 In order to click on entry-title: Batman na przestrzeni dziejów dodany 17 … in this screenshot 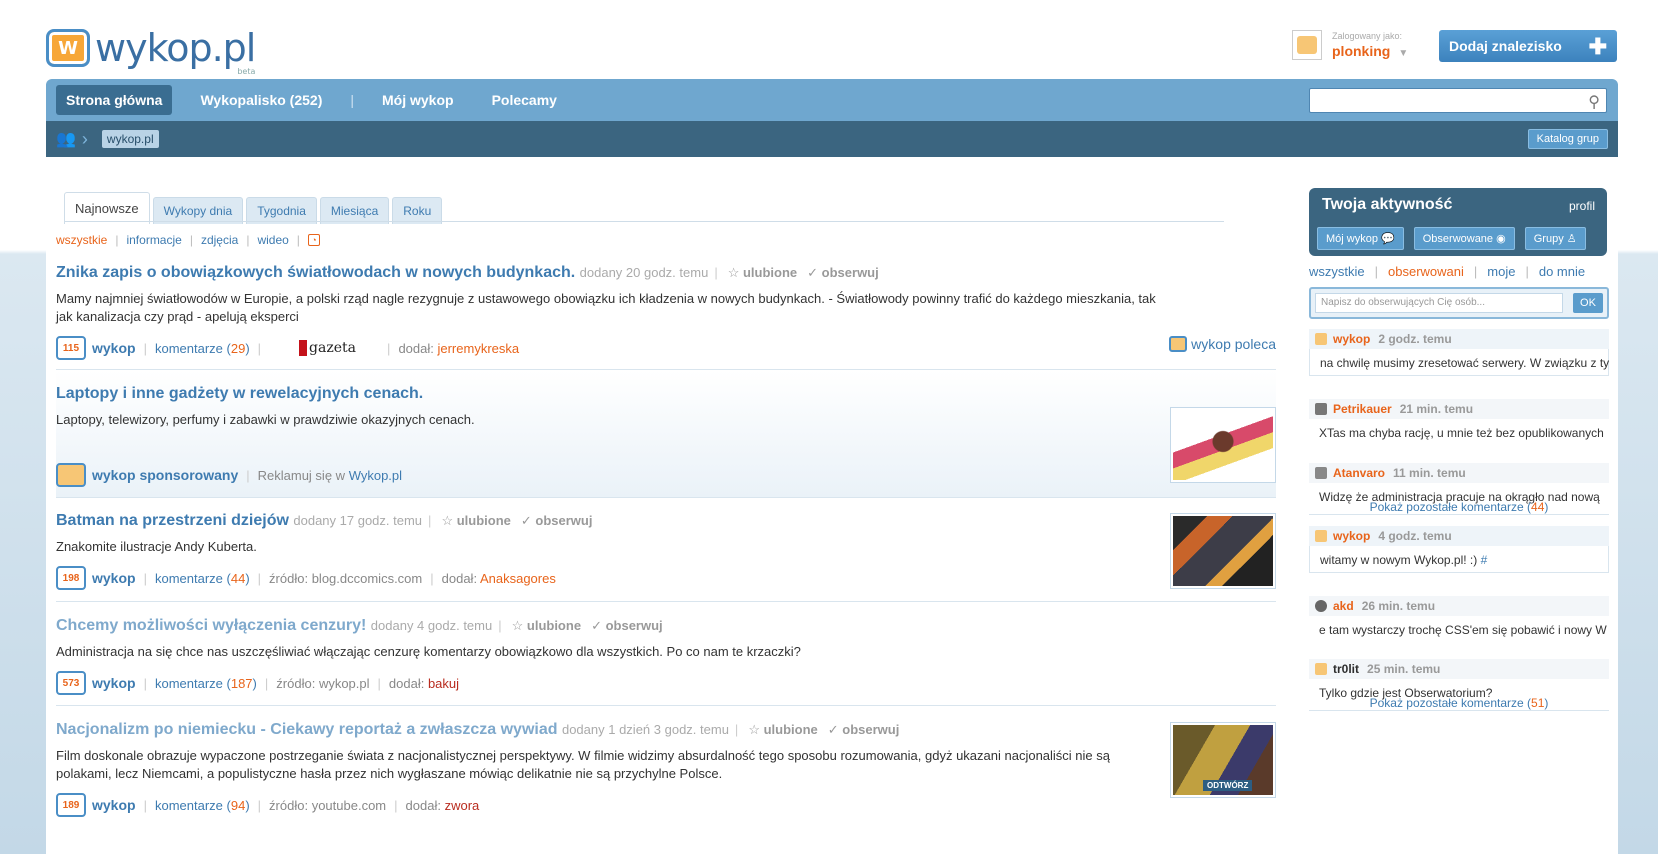, I will do `click(666, 521)`.